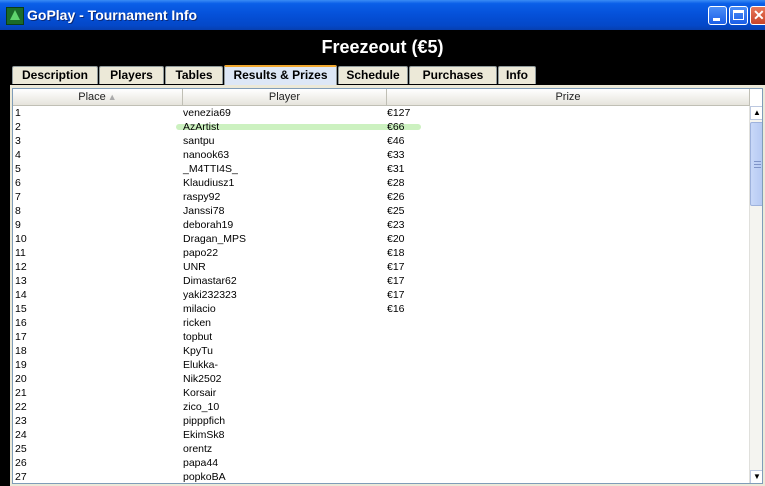 The height and width of the screenshot is (486, 765). What do you see at coordinates (381, 351) in the screenshot?
I see `table-row: 18 KpyTu` at bounding box center [381, 351].